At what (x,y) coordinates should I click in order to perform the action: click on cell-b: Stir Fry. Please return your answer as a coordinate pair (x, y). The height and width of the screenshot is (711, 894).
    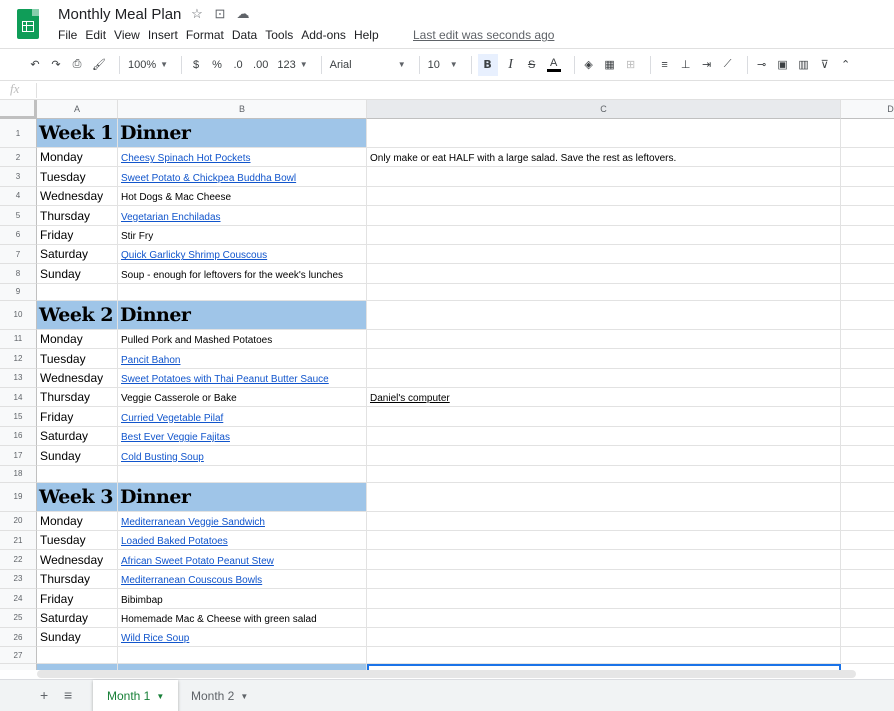
    Looking at the image, I should click on (242, 235).